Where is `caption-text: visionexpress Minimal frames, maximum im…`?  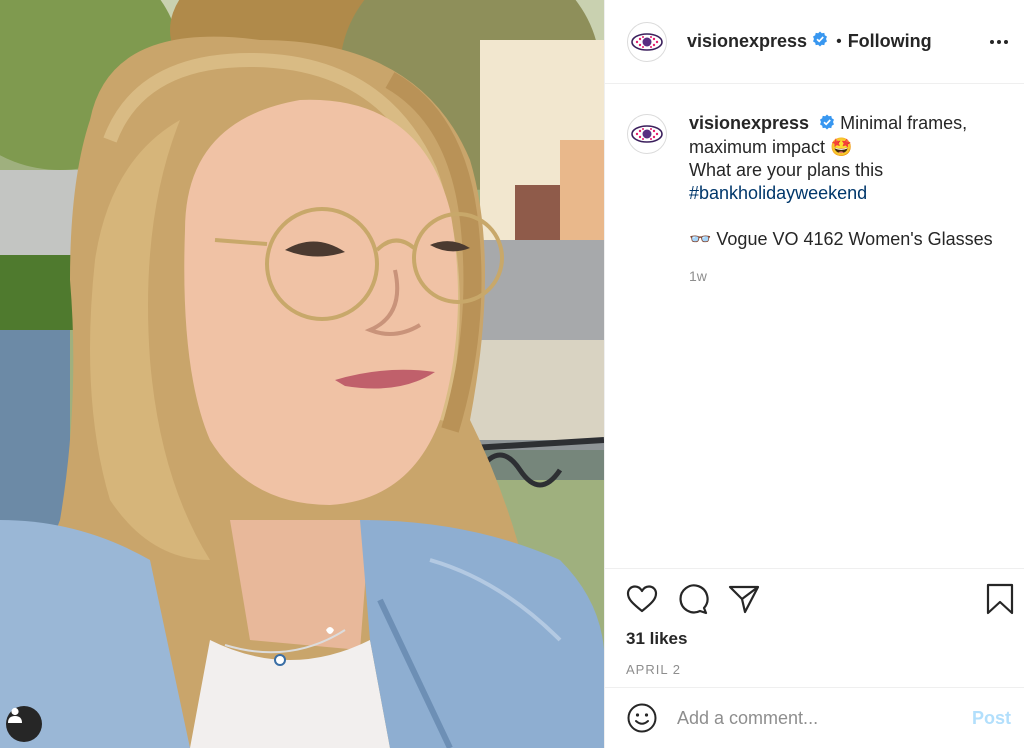
caption-text: visionexpress Minimal frames, maximum im… is located at coordinates (848, 200).